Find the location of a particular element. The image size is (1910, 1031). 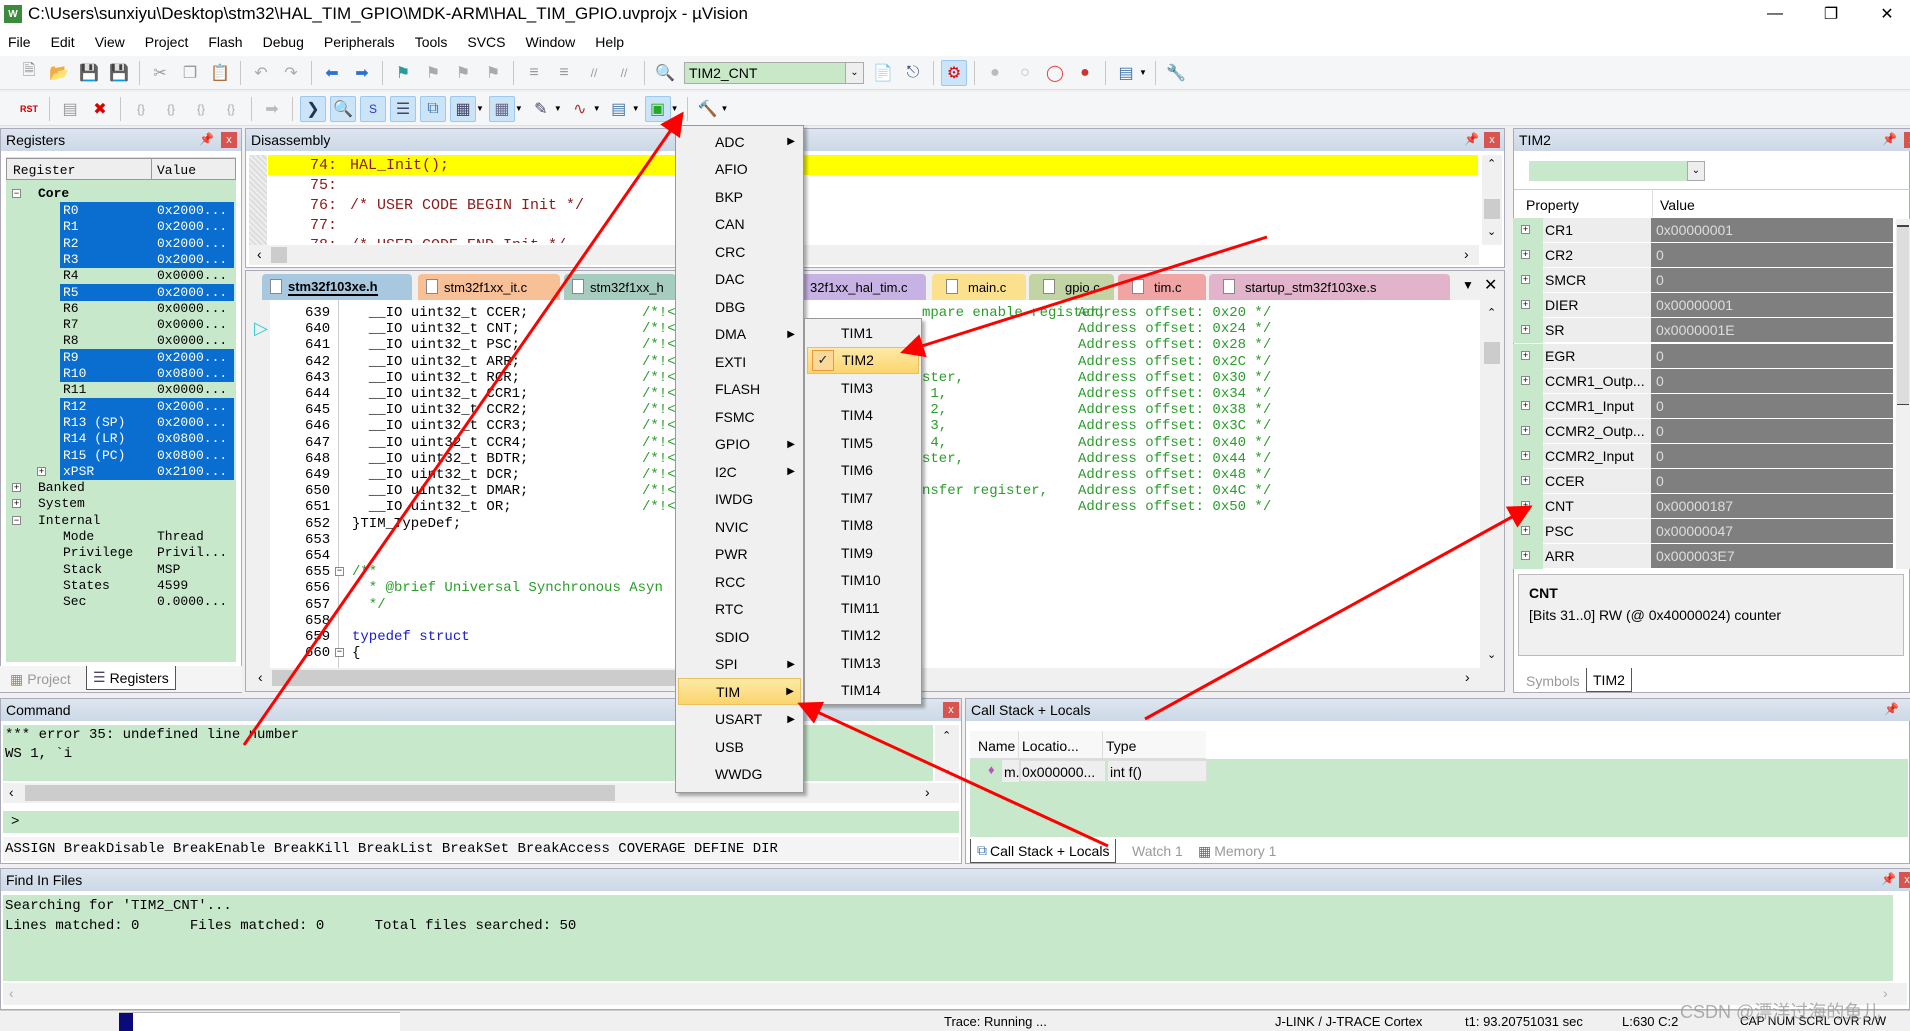

menu-item-gpio: GPIO ▶ is located at coordinates (739, 444).